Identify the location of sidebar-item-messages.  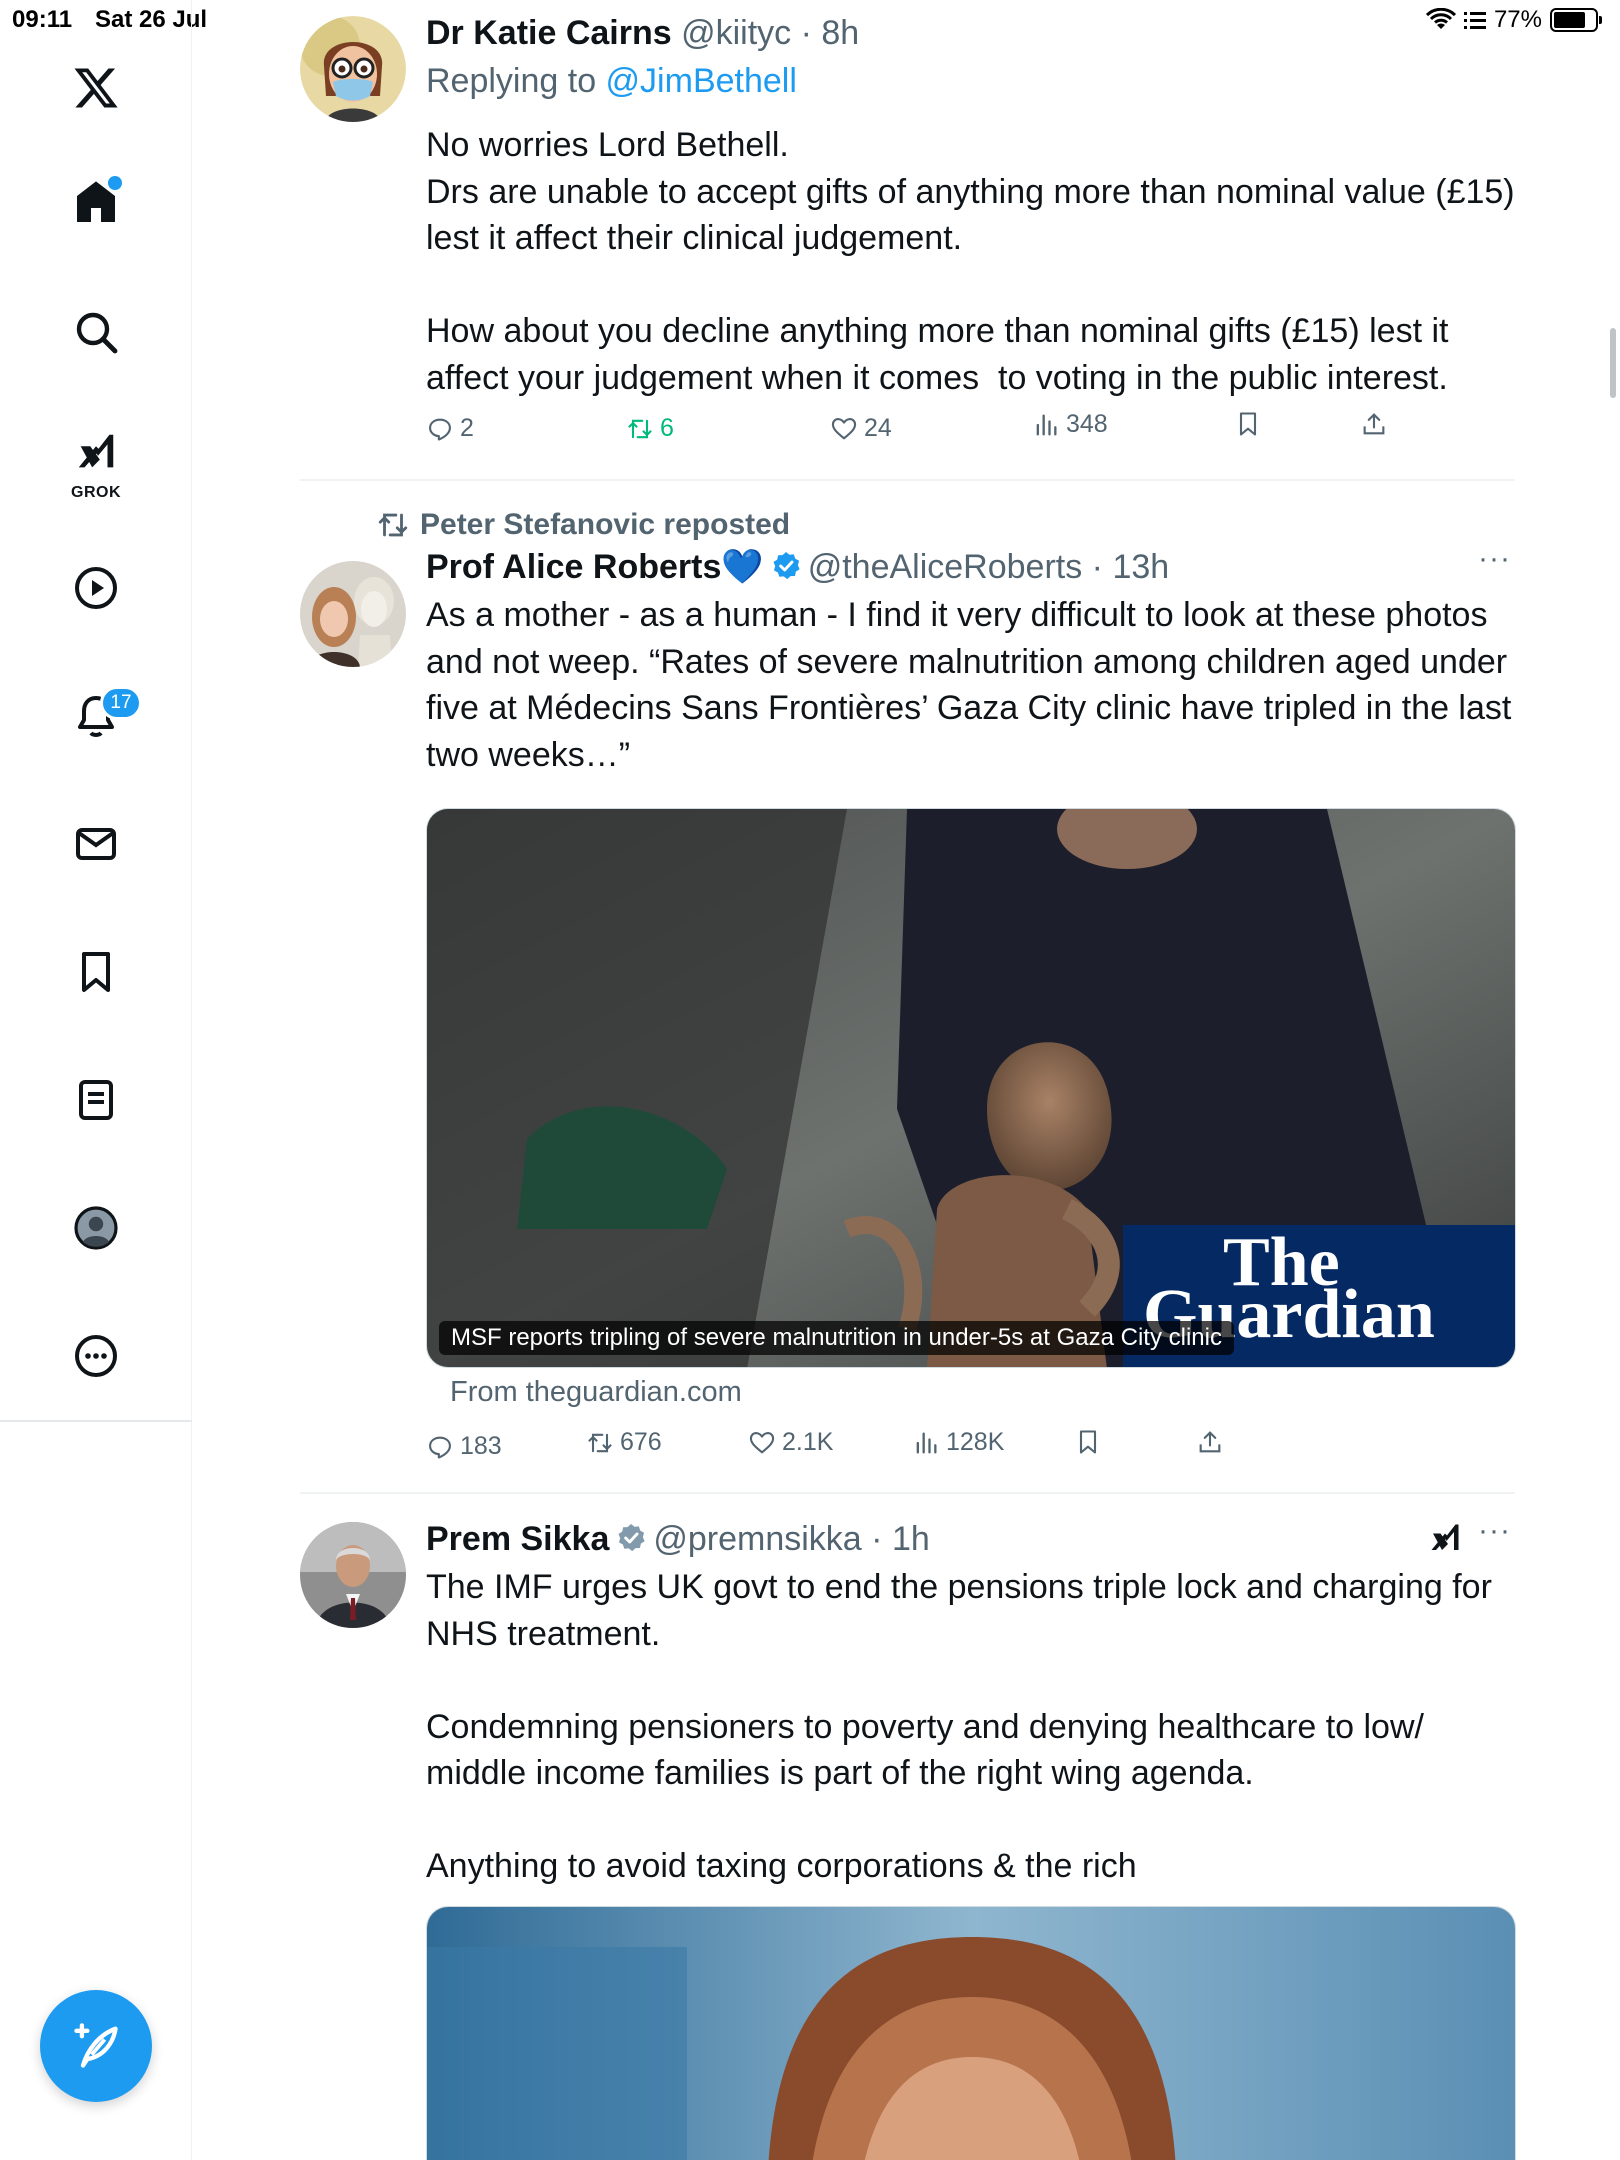
(96, 844).